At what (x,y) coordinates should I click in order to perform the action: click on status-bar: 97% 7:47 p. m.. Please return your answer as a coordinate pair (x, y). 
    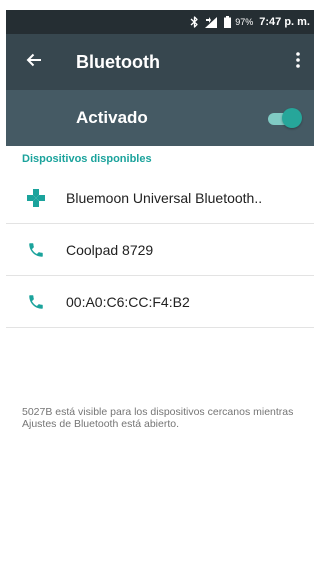
    Looking at the image, I should click on (160, 22).